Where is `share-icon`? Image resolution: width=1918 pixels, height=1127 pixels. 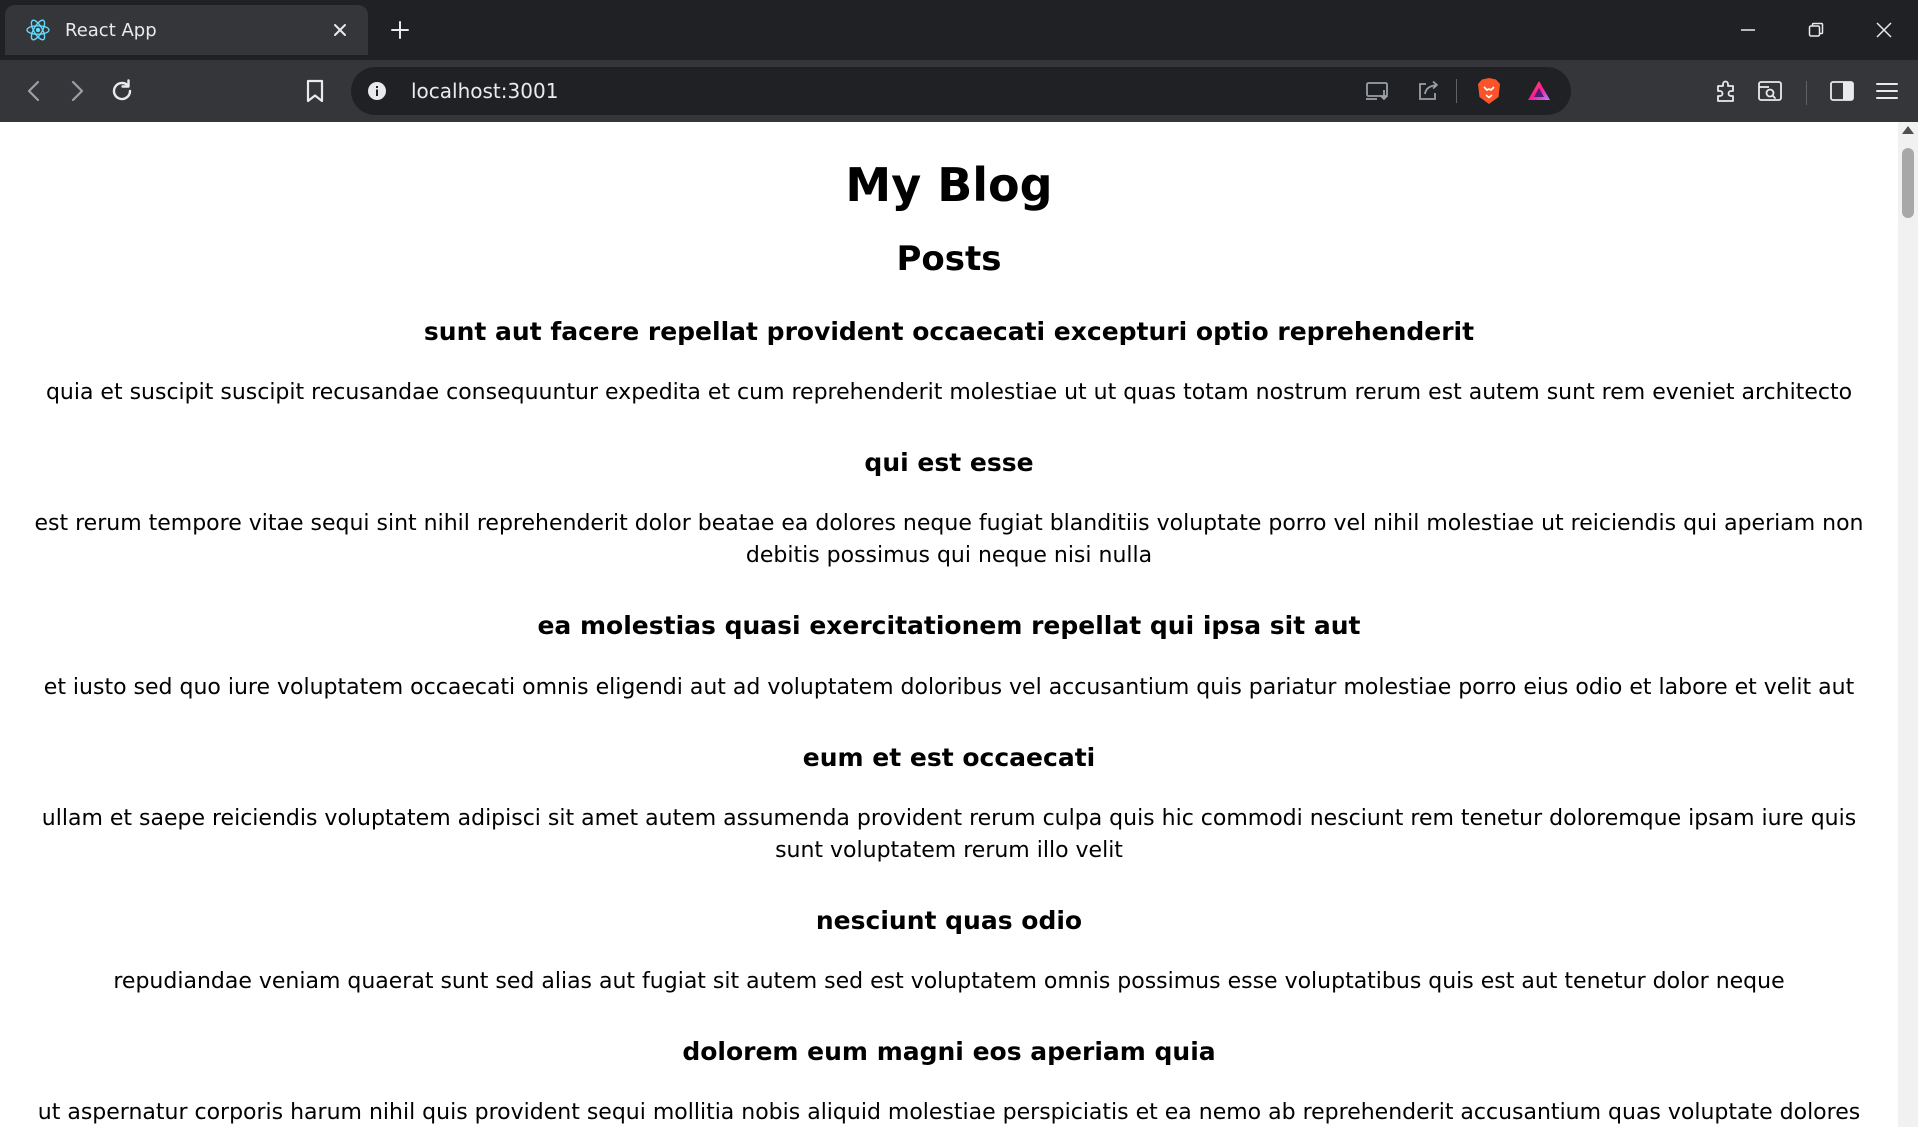
share-icon is located at coordinates (1428, 90).